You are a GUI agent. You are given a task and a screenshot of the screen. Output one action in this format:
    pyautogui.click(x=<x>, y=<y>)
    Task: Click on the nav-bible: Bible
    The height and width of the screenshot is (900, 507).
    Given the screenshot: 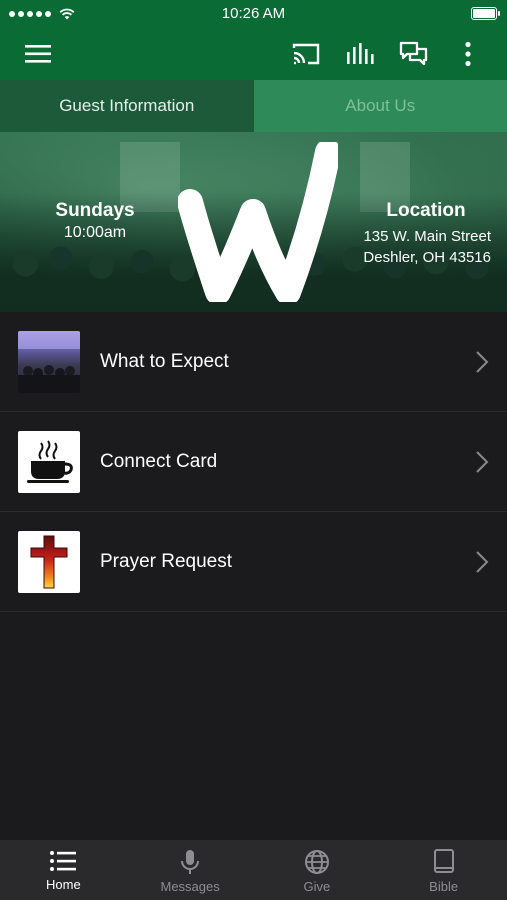 What is the action you would take?
    pyautogui.click(x=443, y=870)
    